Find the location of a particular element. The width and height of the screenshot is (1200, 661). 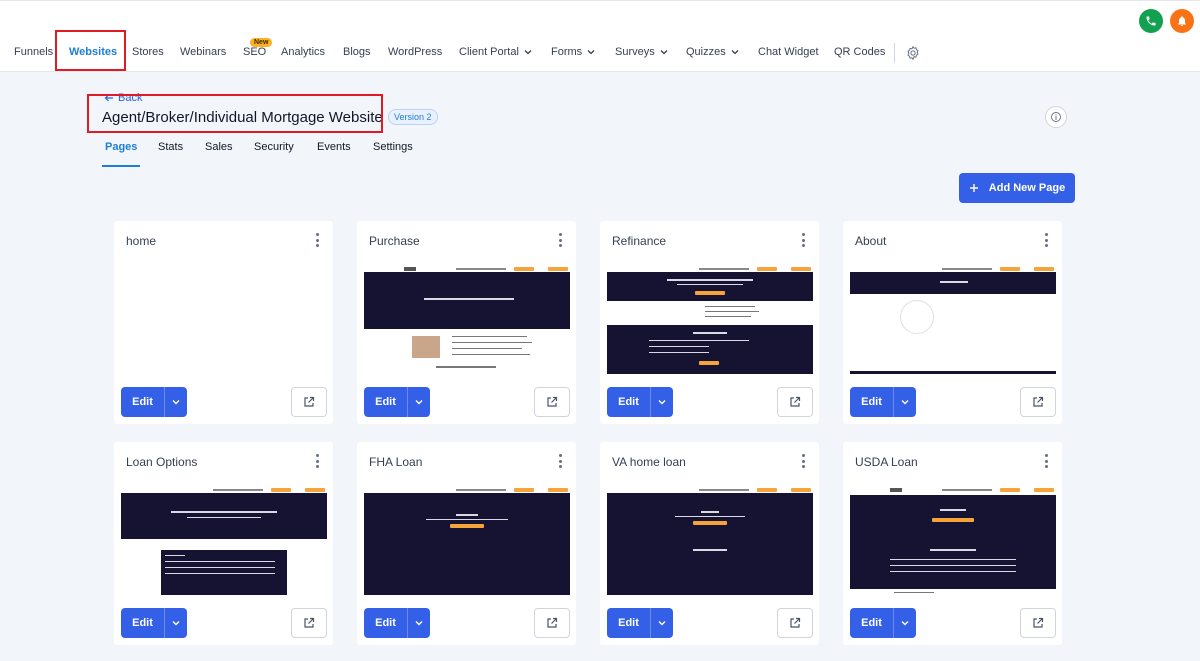

nav-chat-widget: Chat Widget is located at coordinates (788, 52).